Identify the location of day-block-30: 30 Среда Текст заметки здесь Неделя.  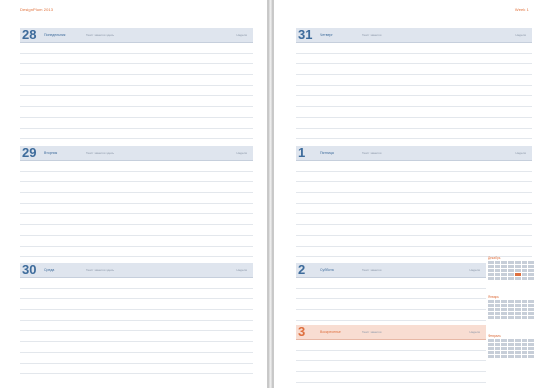
(136, 318).